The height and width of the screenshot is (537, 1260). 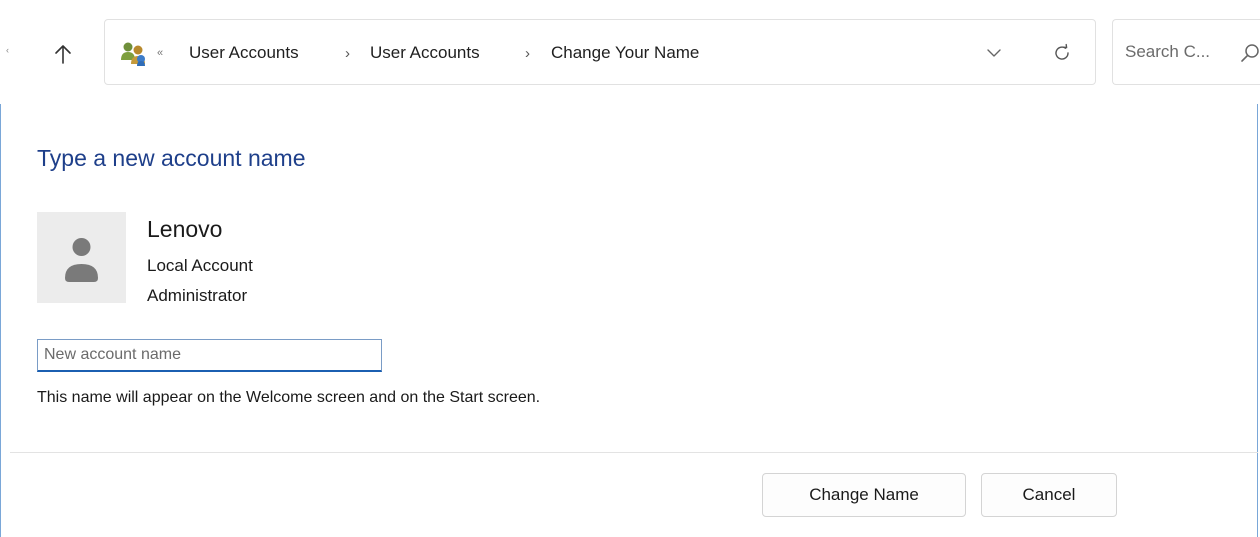 What do you see at coordinates (133, 54) in the screenshot?
I see `user-accounts-icon` at bounding box center [133, 54].